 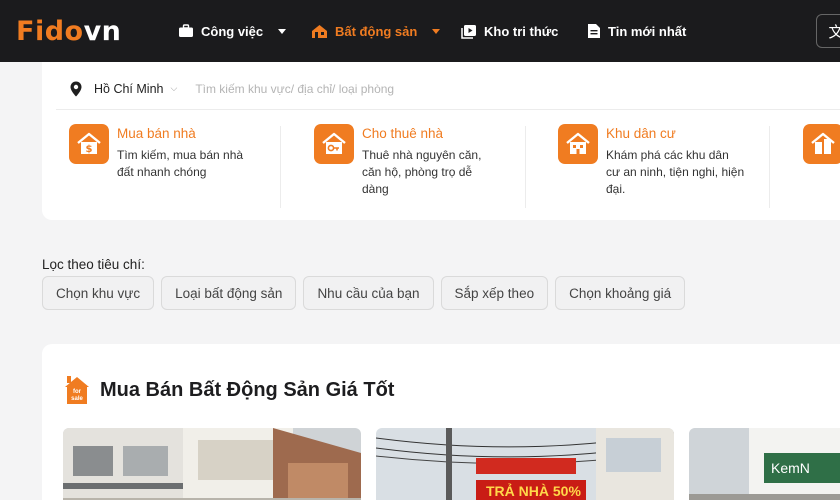 What do you see at coordinates (403, 133) in the screenshot?
I see `category-title: Cho thuê nhà` at bounding box center [403, 133].